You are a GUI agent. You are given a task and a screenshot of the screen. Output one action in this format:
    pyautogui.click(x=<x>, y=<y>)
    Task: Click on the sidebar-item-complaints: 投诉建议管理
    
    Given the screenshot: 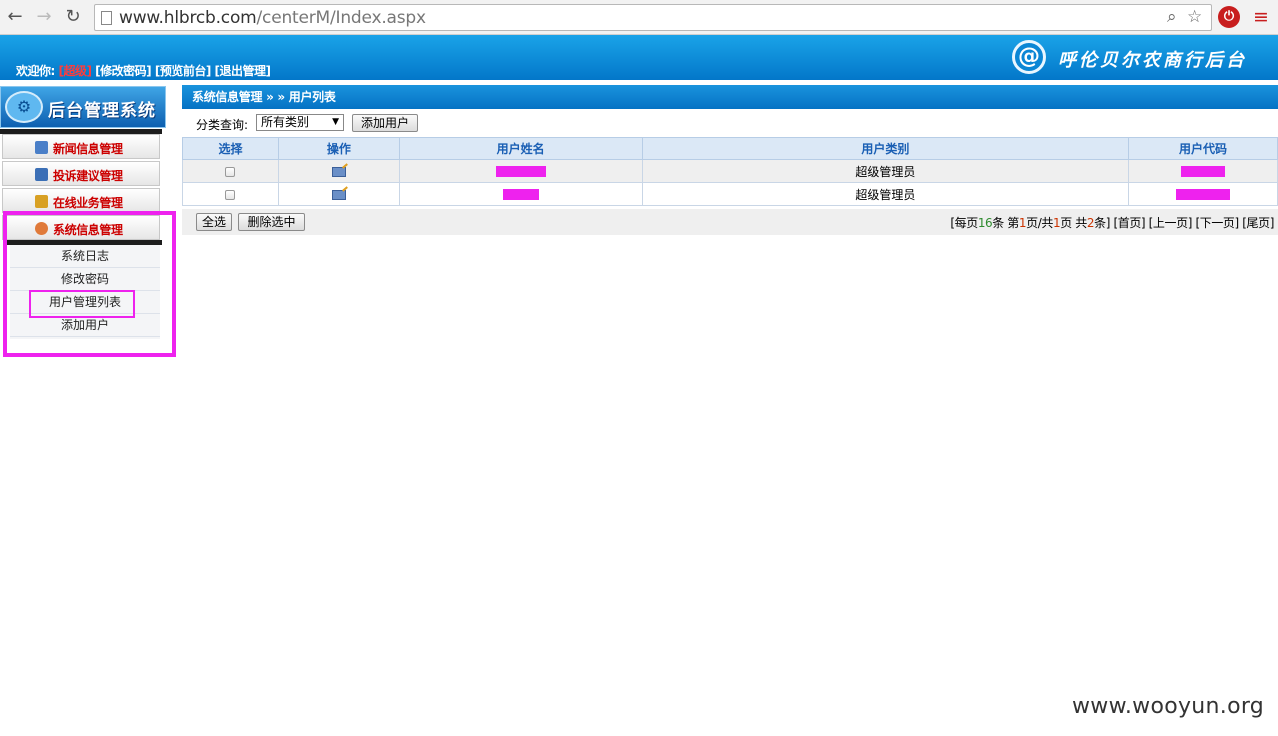 What is the action you would take?
    pyautogui.click(x=81, y=173)
    